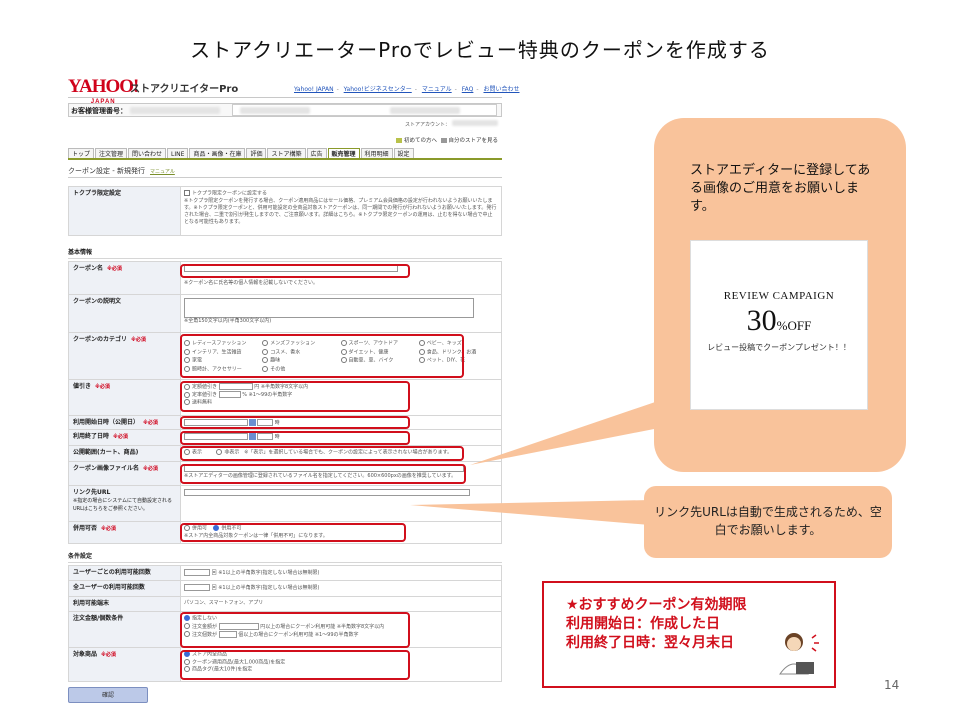  Describe the element at coordinates (779, 320) in the screenshot. I see `sample-percent: 30%OFF` at that location.